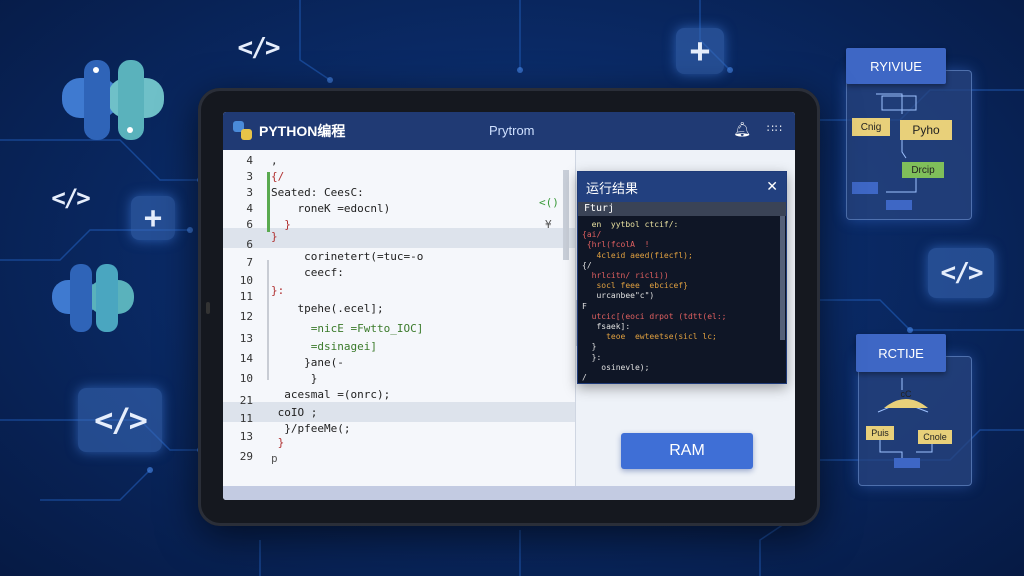 The height and width of the screenshot is (576, 1024). Describe the element at coordinates (616, 367) in the screenshot. I see `output-line: osinevle);` at that location.